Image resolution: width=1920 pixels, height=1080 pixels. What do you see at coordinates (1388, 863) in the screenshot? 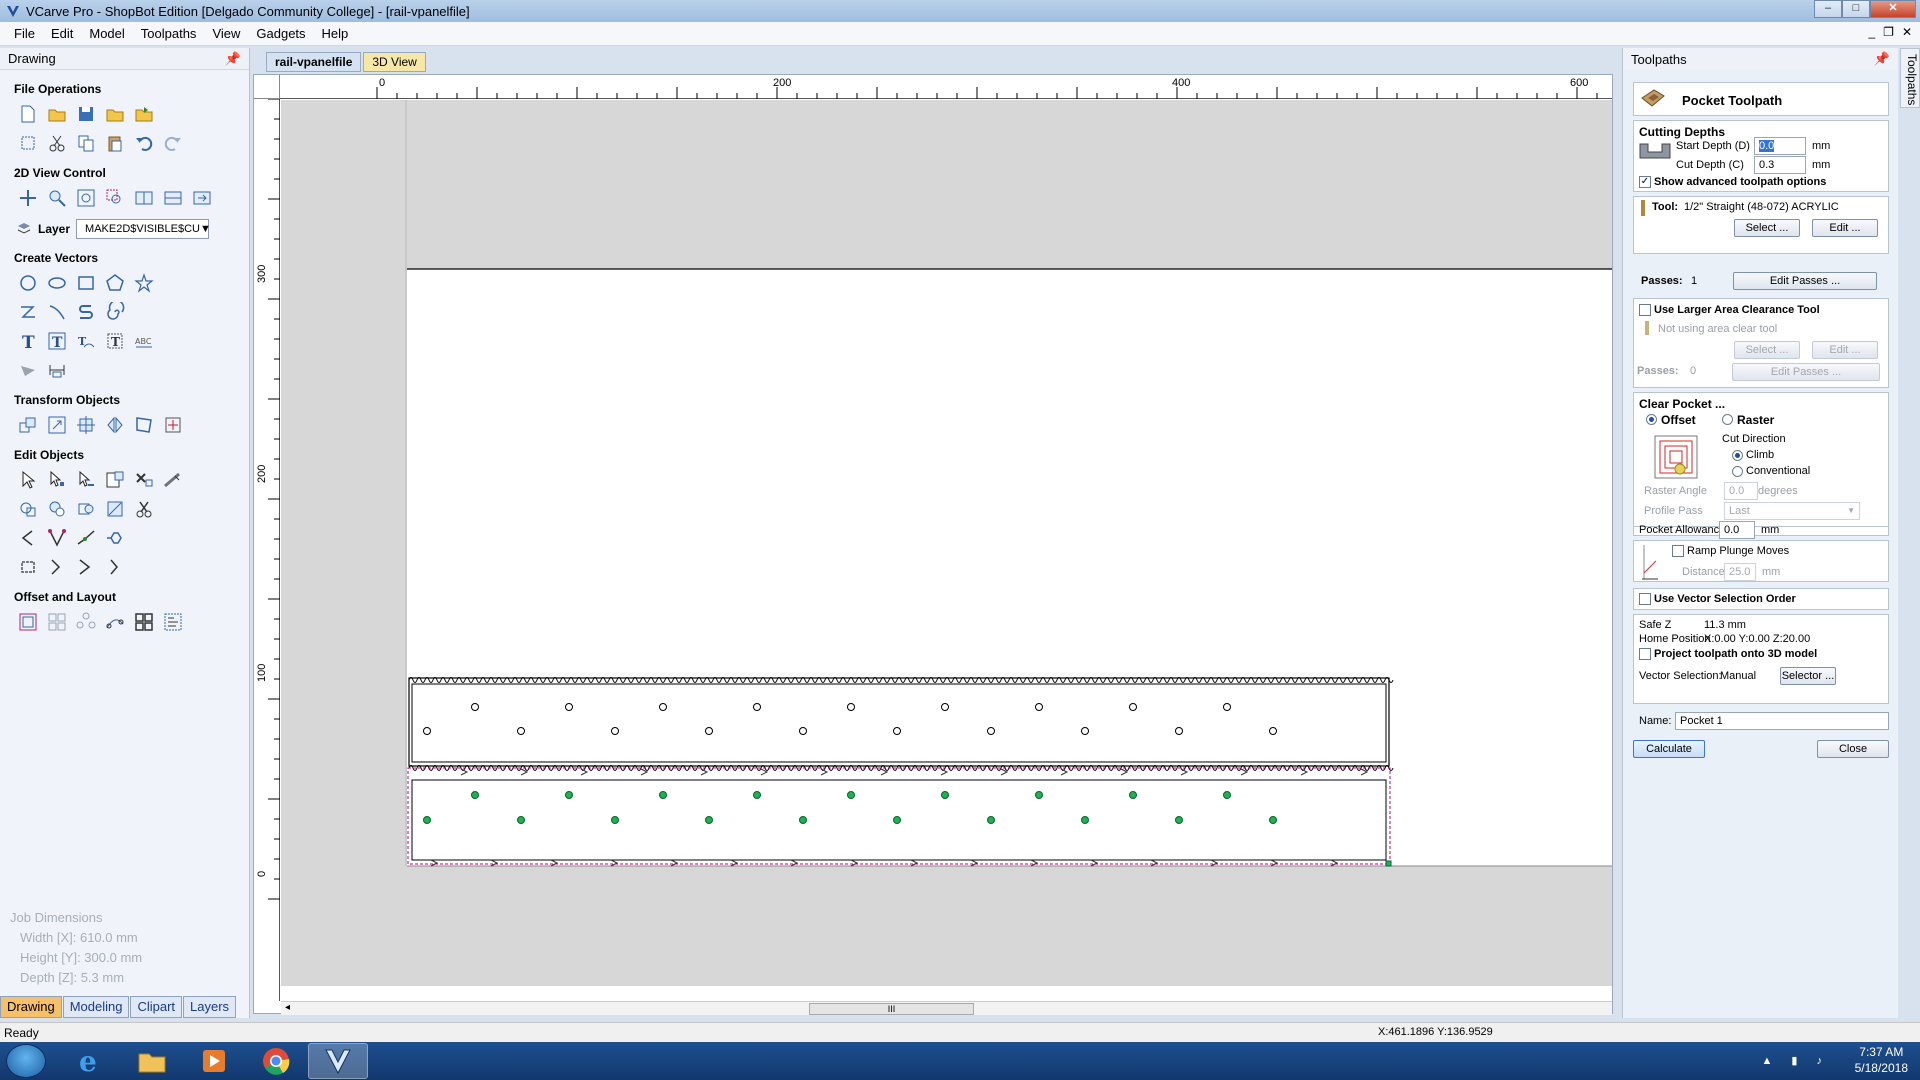
I see `selection-handle` at bounding box center [1388, 863].